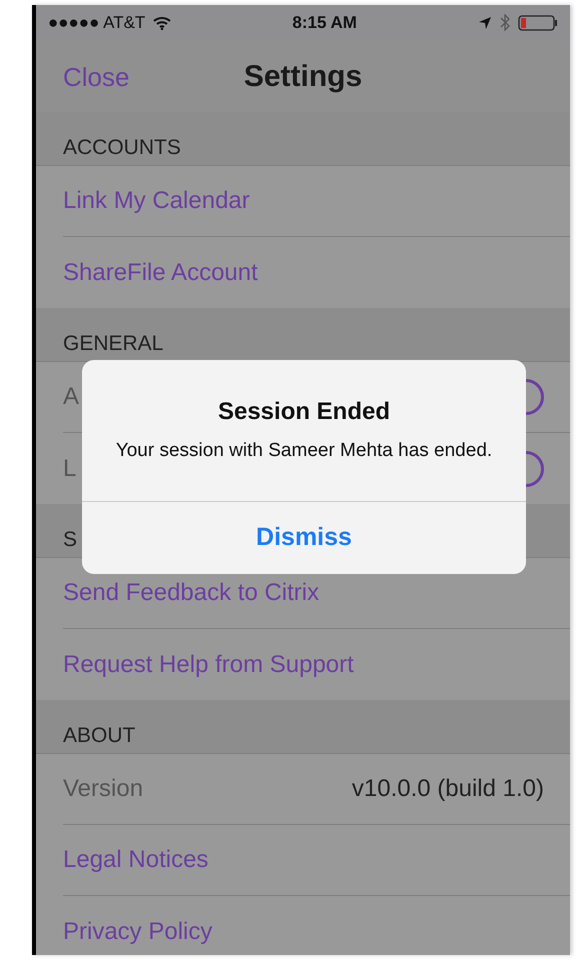 The image size is (587, 961). What do you see at coordinates (303, 76) in the screenshot?
I see `screen-title: Settings` at bounding box center [303, 76].